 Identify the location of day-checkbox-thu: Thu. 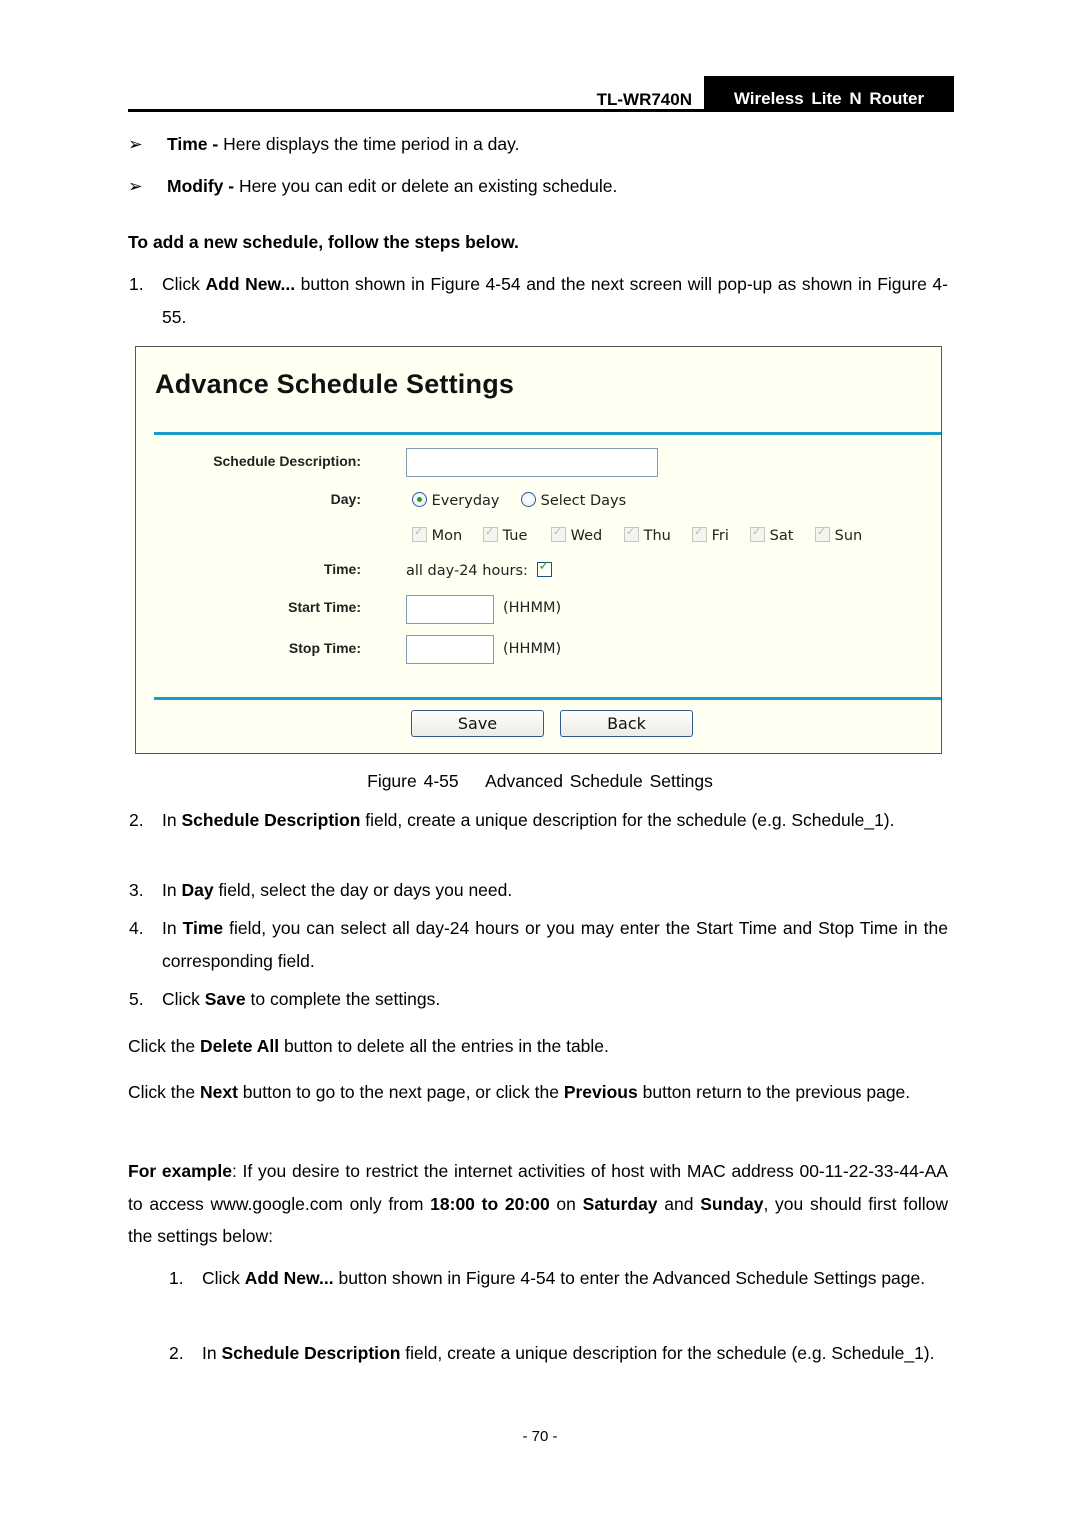
(647, 534).